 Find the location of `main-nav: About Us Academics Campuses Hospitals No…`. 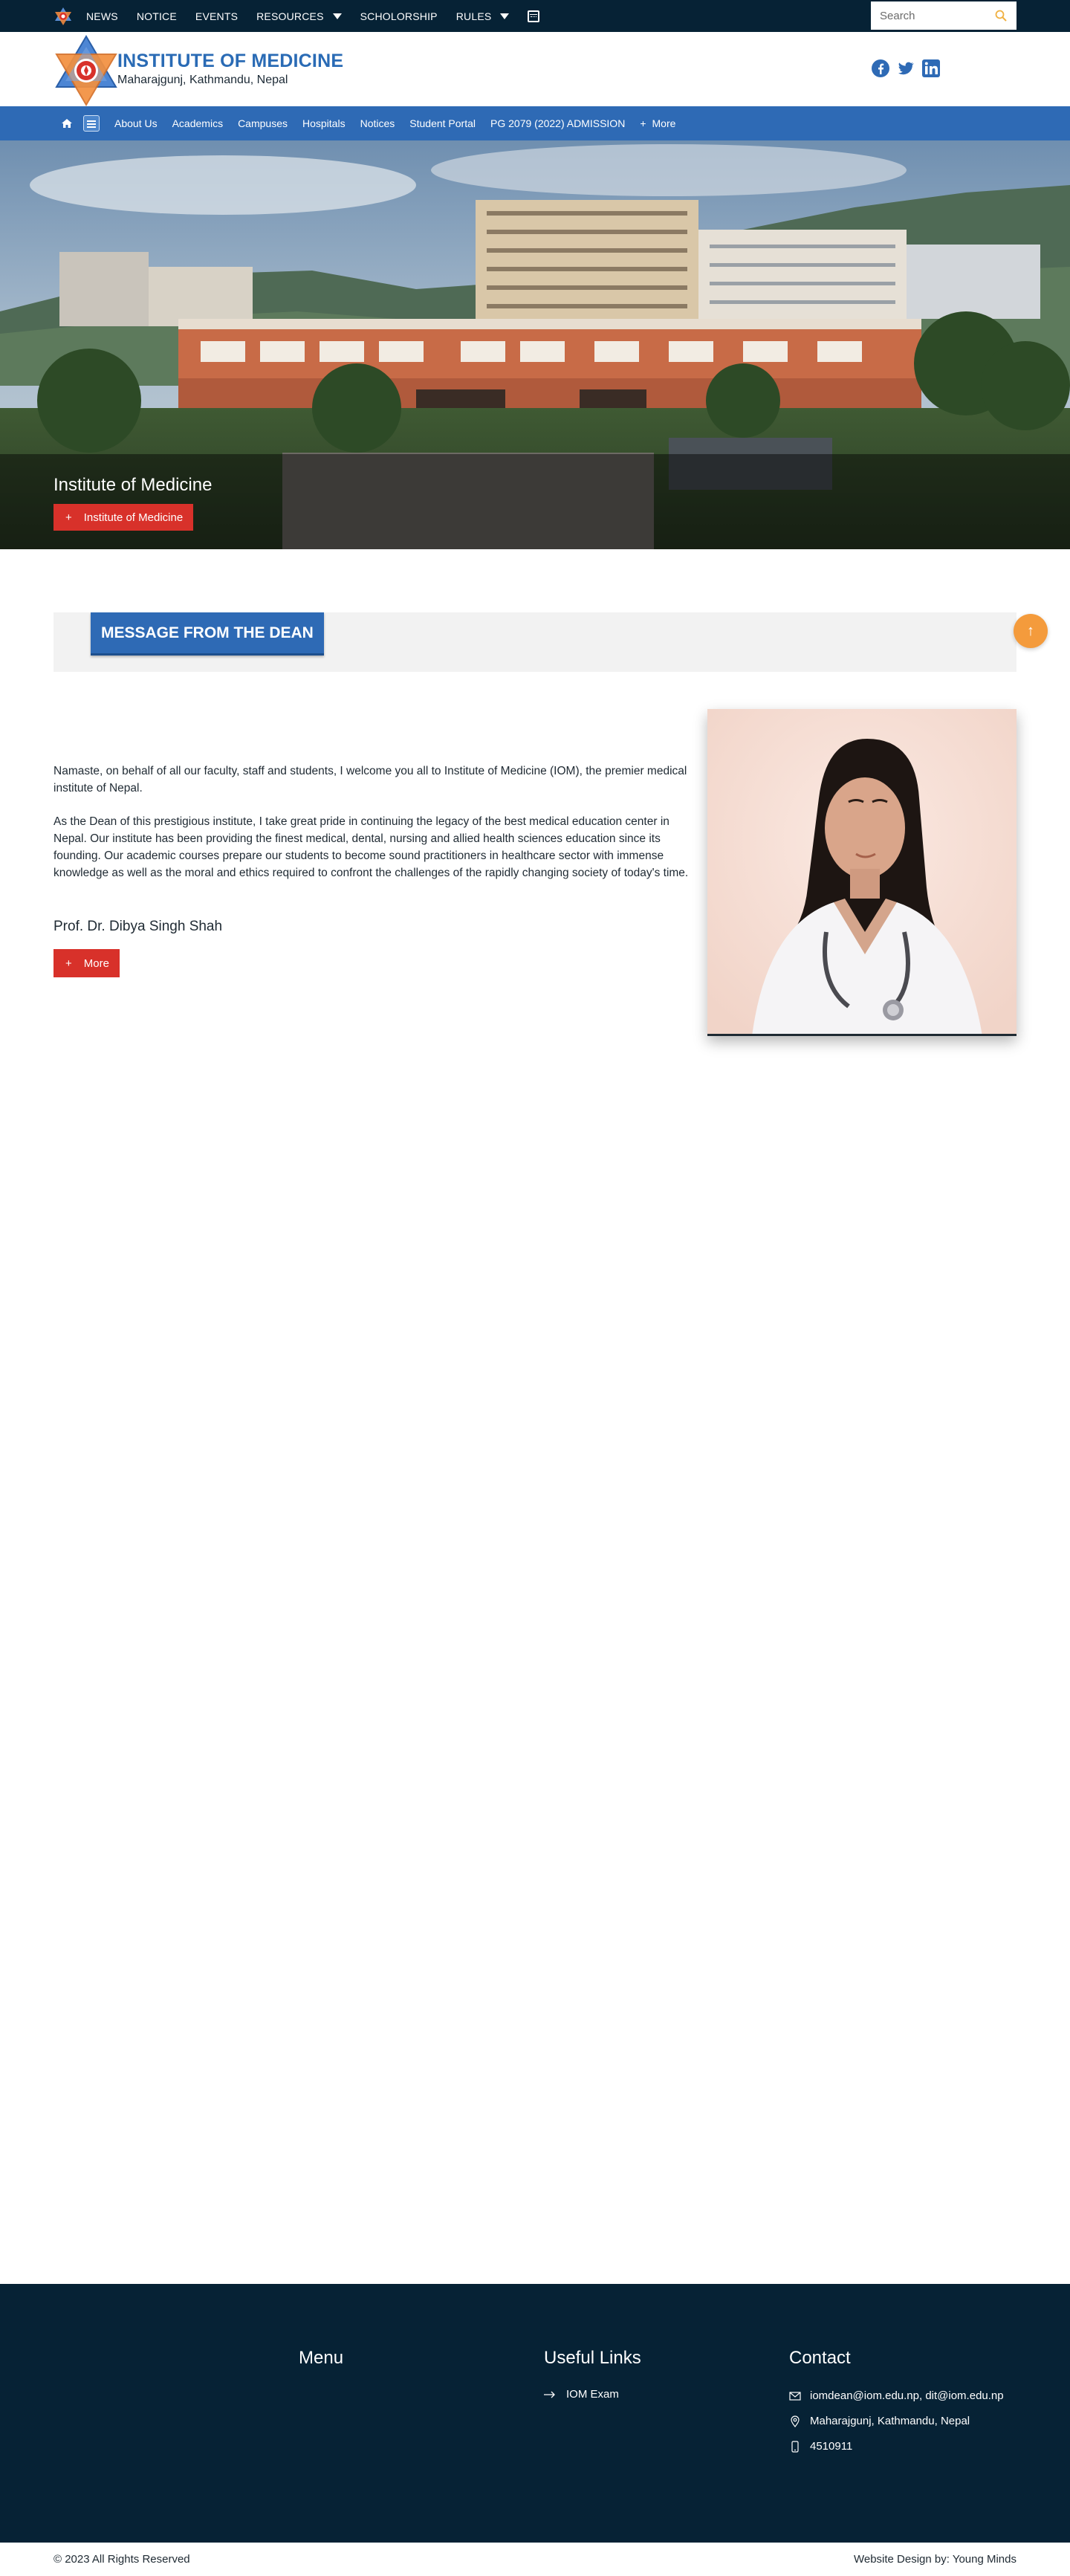

main-nav: About Us Academics Campuses Hospitals No… is located at coordinates (535, 123).